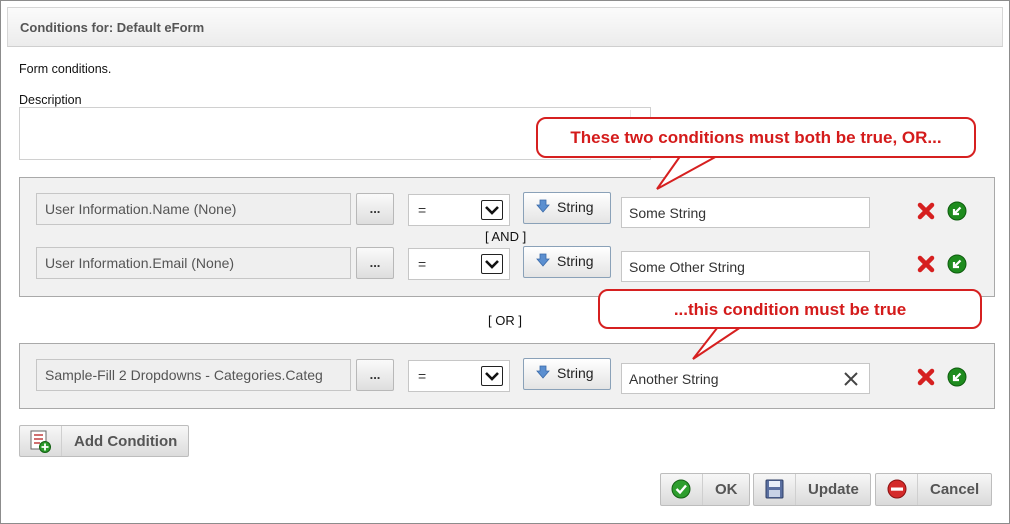 This screenshot has width=1010, height=524. I want to click on type-button-2: String, so click(567, 262).